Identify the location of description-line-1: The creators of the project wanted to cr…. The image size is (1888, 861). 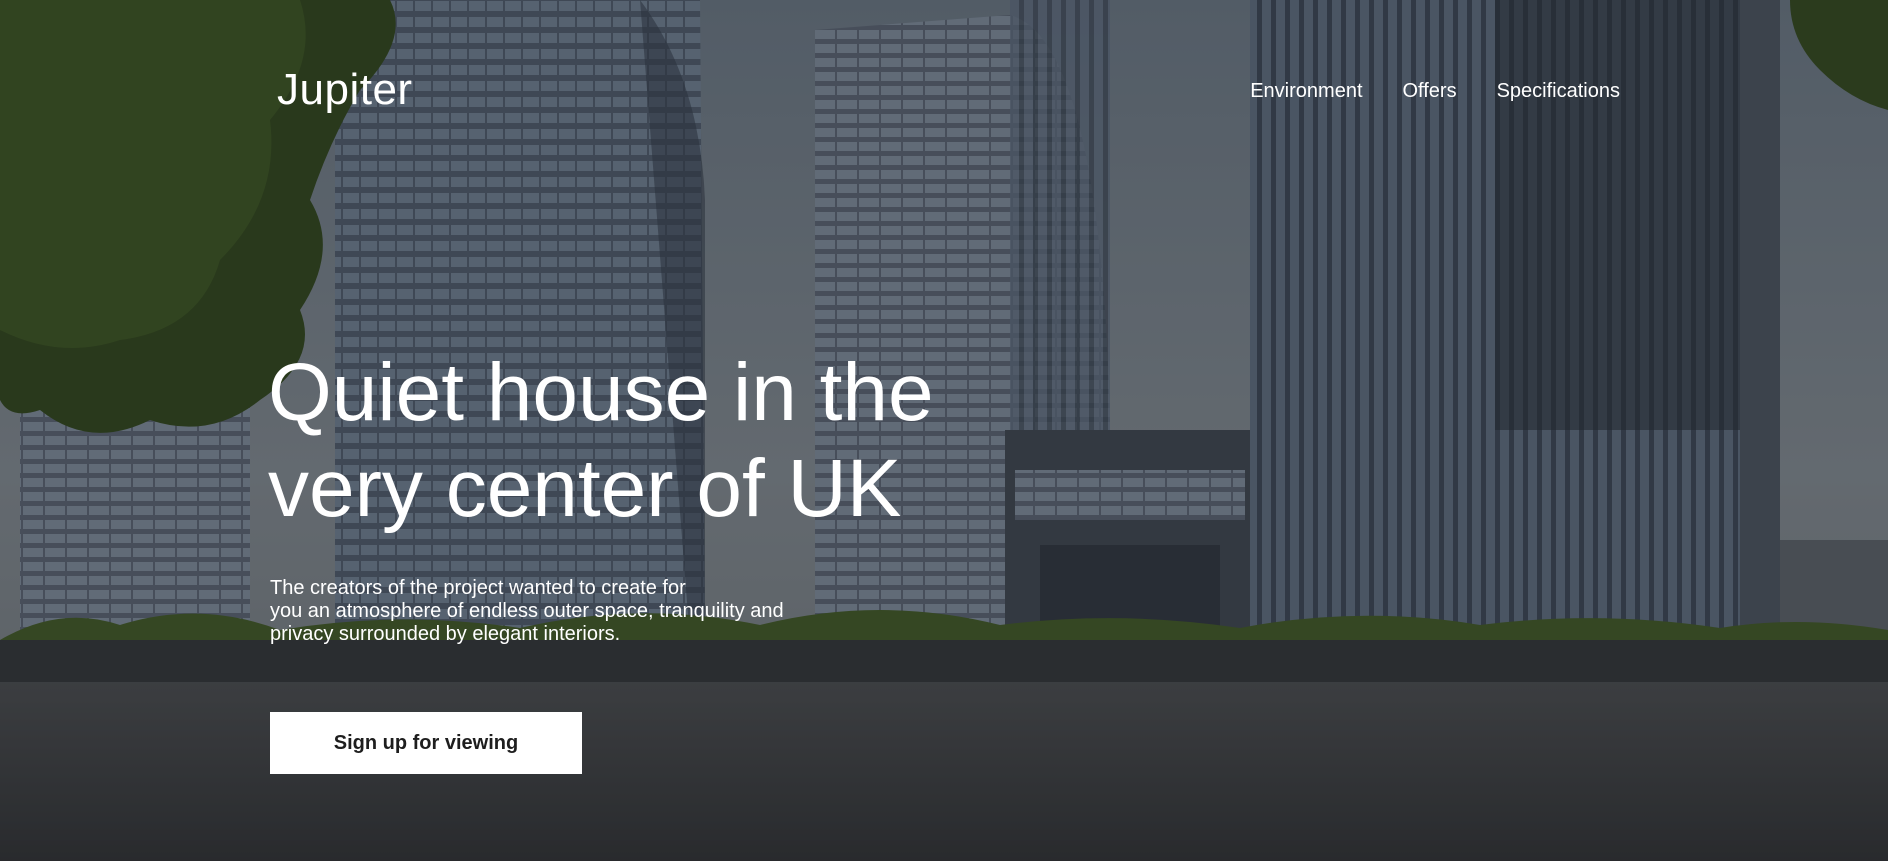
(478, 588).